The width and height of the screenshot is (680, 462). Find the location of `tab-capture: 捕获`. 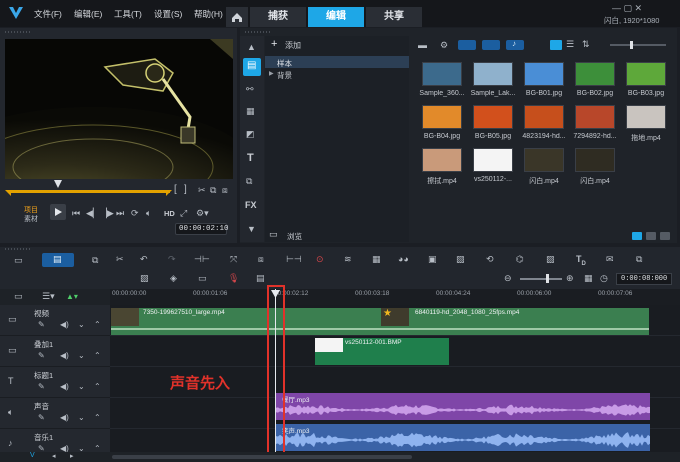

tab-capture: 捕获 is located at coordinates (278, 17).